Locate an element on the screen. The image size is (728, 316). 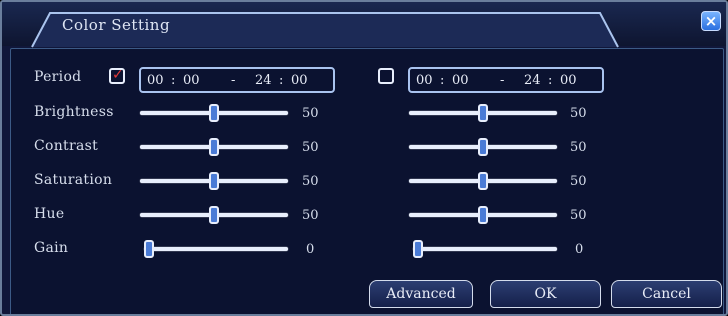
close-icon: × is located at coordinates (711, 21).